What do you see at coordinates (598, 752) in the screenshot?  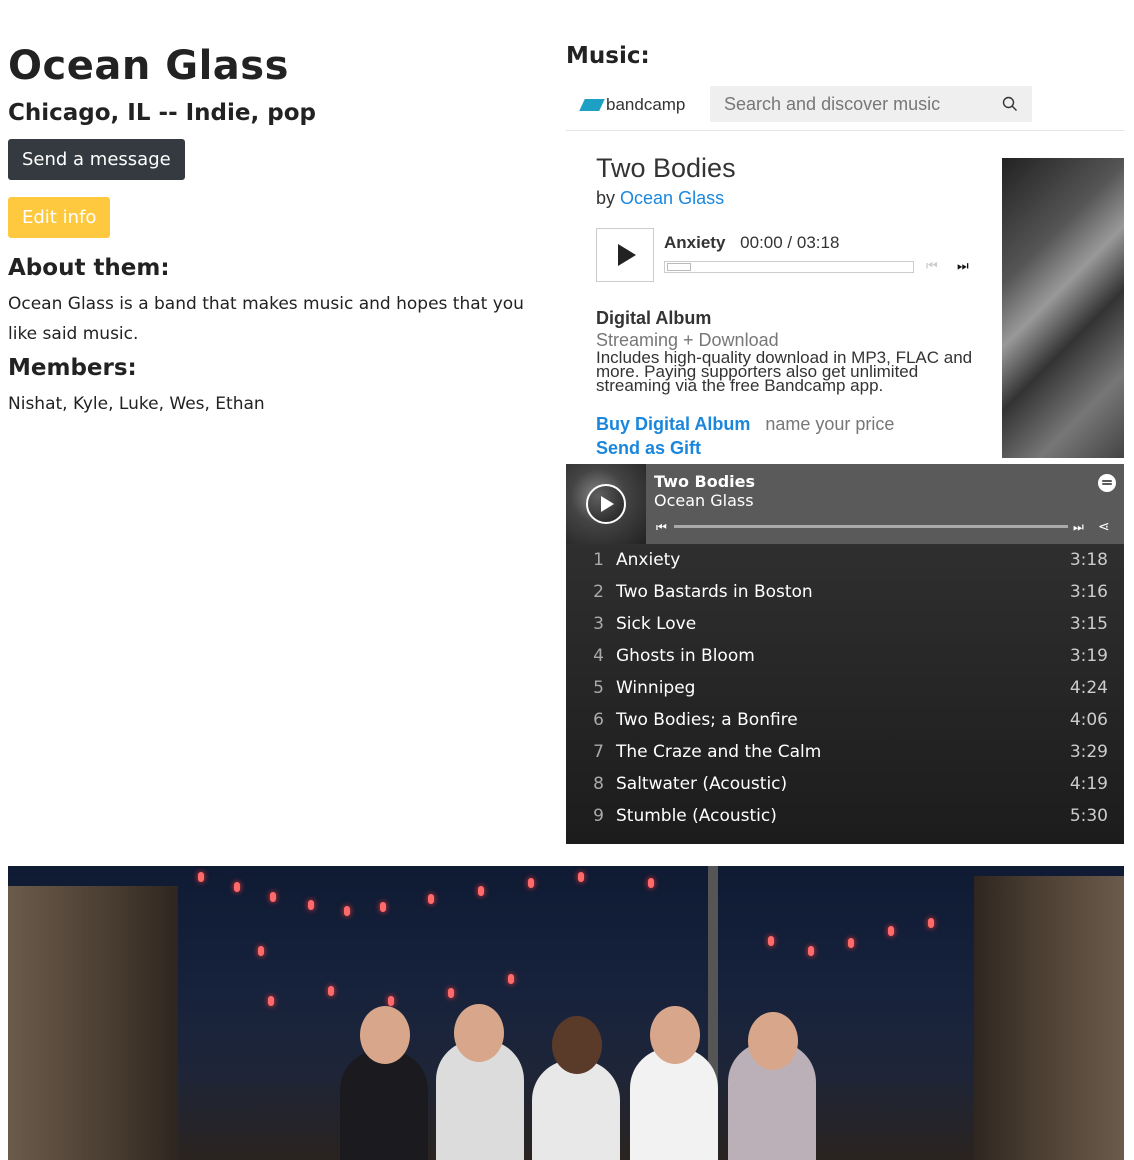 I see `track-number: 7` at bounding box center [598, 752].